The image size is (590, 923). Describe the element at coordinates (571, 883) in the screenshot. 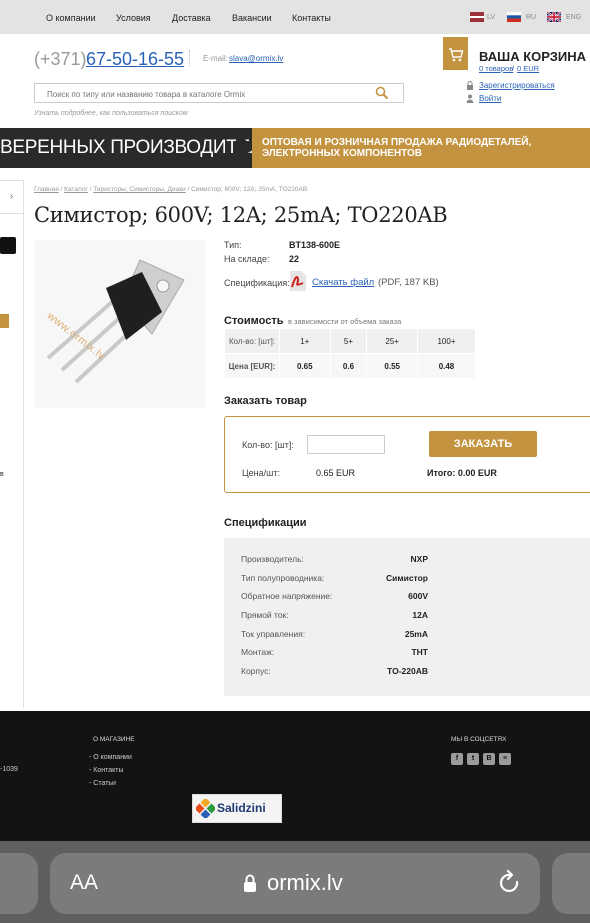

I see `next-tab-pill` at that location.